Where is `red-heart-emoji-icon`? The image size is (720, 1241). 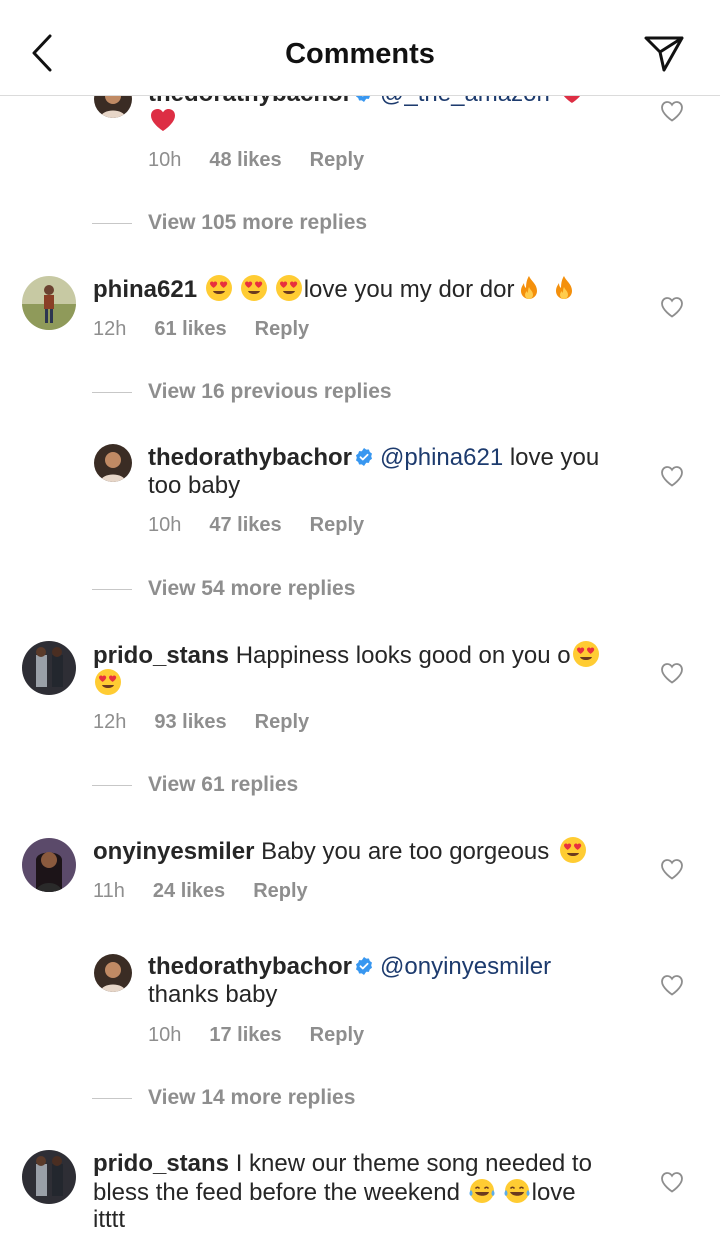 red-heart-emoji-icon is located at coordinates (163, 120).